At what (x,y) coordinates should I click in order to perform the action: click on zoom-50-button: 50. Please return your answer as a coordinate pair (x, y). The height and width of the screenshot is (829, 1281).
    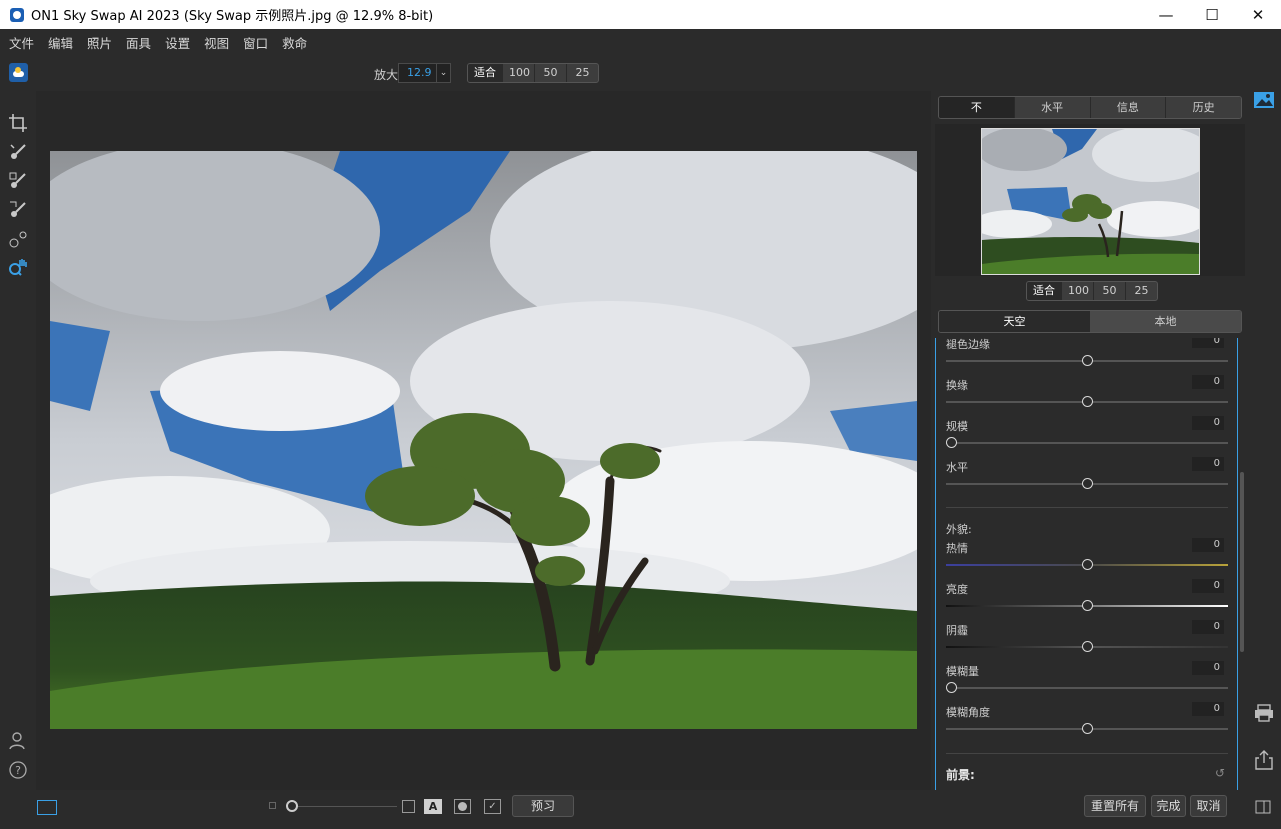
    Looking at the image, I should click on (551, 73).